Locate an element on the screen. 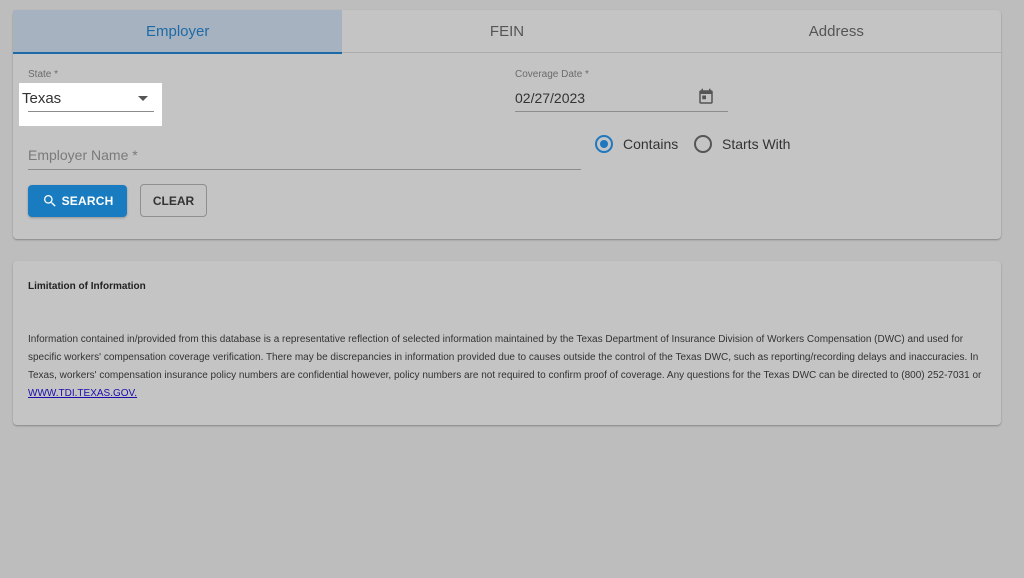 This screenshot has height=578, width=1024. clear-button: CLEAR is located at coordinates (173, 200).